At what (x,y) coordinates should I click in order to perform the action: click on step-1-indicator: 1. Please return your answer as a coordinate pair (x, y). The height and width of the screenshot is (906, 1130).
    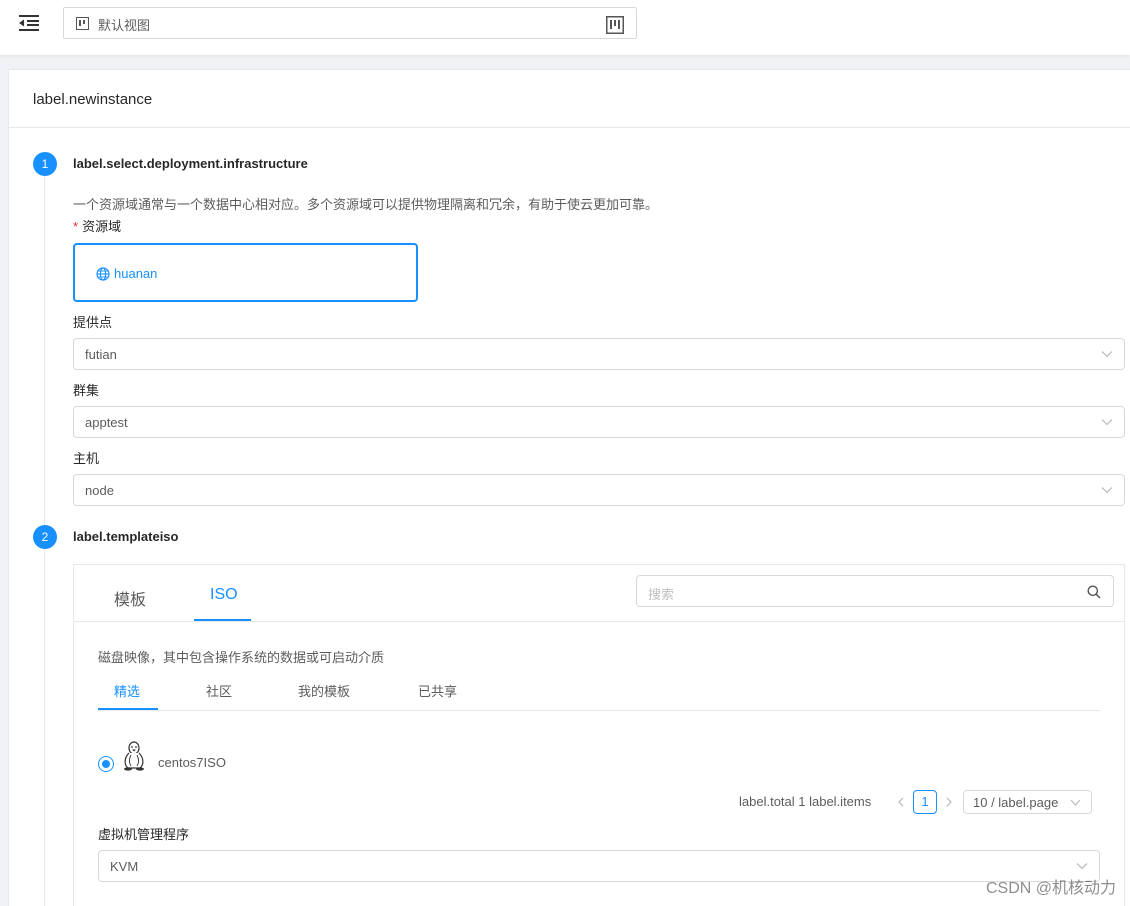
    Looking at the image, I should click on (45, 164).